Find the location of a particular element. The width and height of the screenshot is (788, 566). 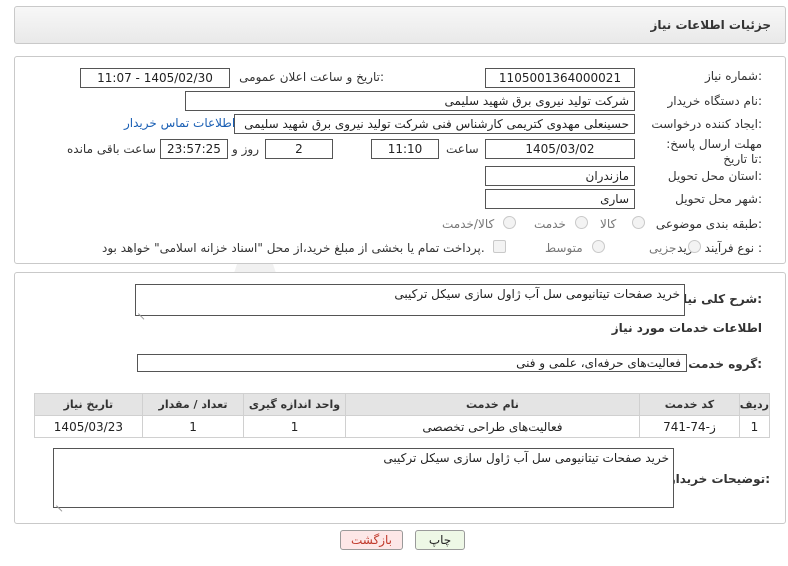

print-button: چاپ is located at coordinates (440, 540).